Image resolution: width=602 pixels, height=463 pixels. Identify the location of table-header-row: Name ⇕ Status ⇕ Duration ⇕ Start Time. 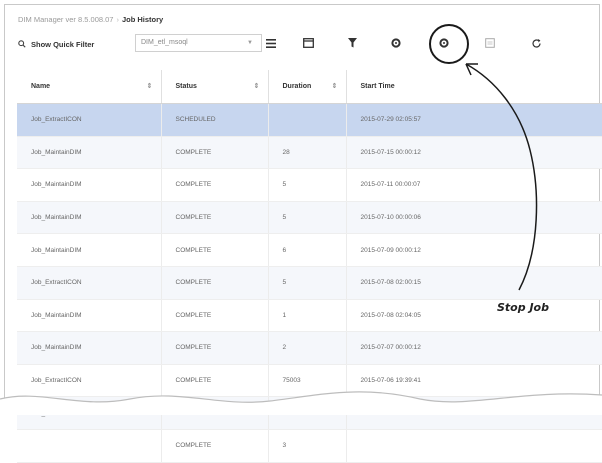
(309, 87).